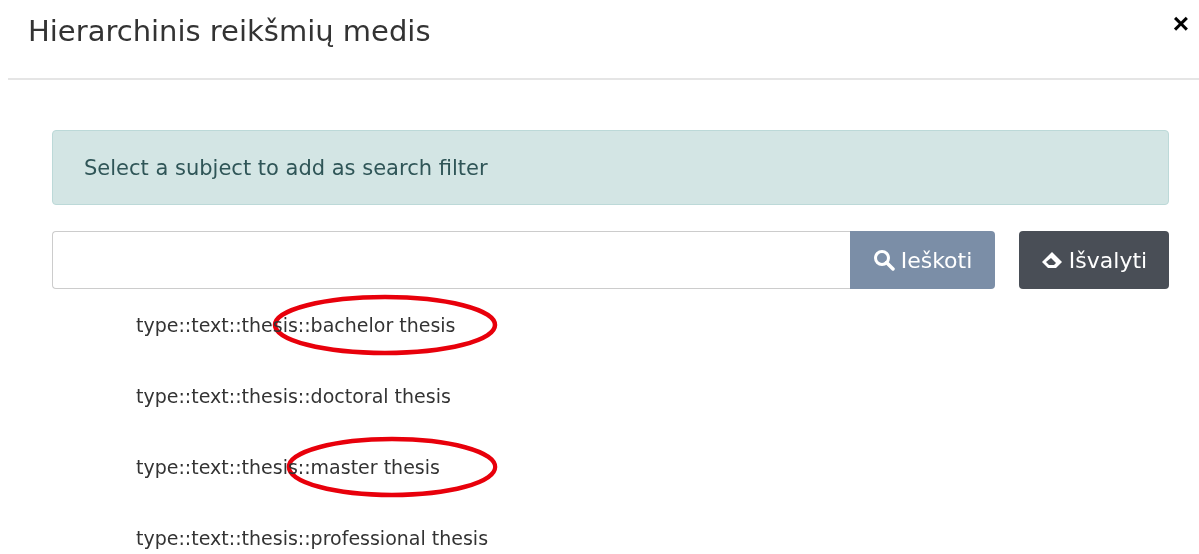 The height and width of the screenshot is (554, 1199). Describe the element at coordinates (293, 396) in the screenshot. I see `subject-item: type::text::thesis::doctoral thesis` at that location.